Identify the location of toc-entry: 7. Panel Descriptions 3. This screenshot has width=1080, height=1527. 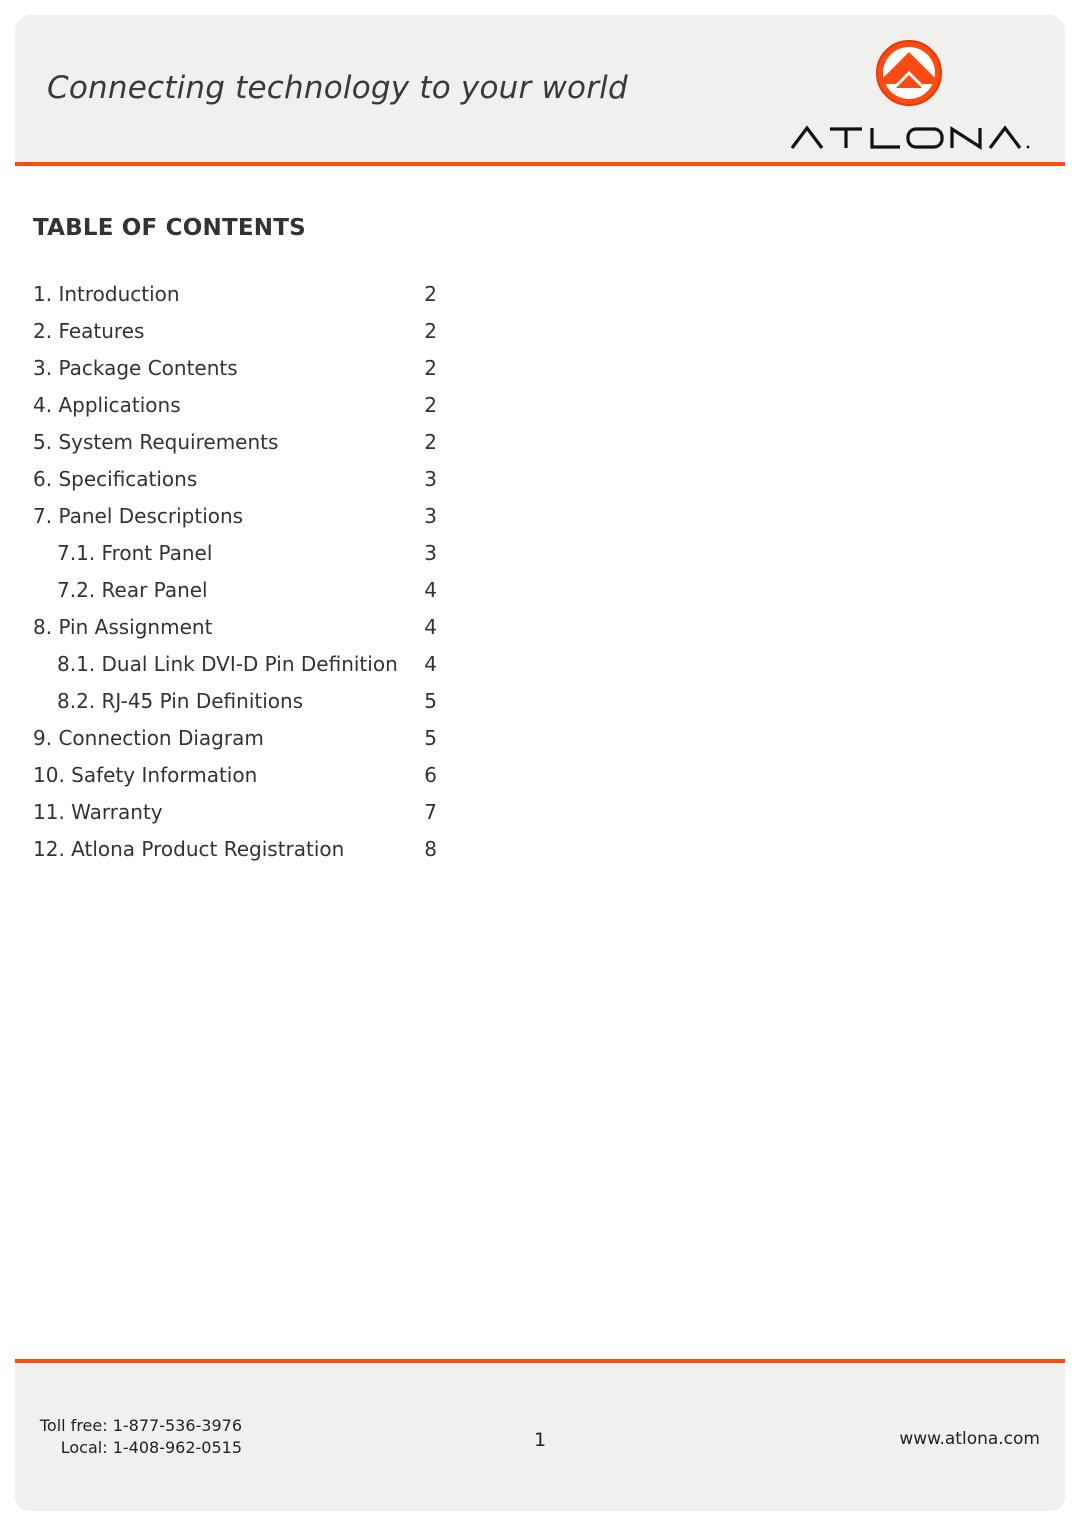
(235, 521).